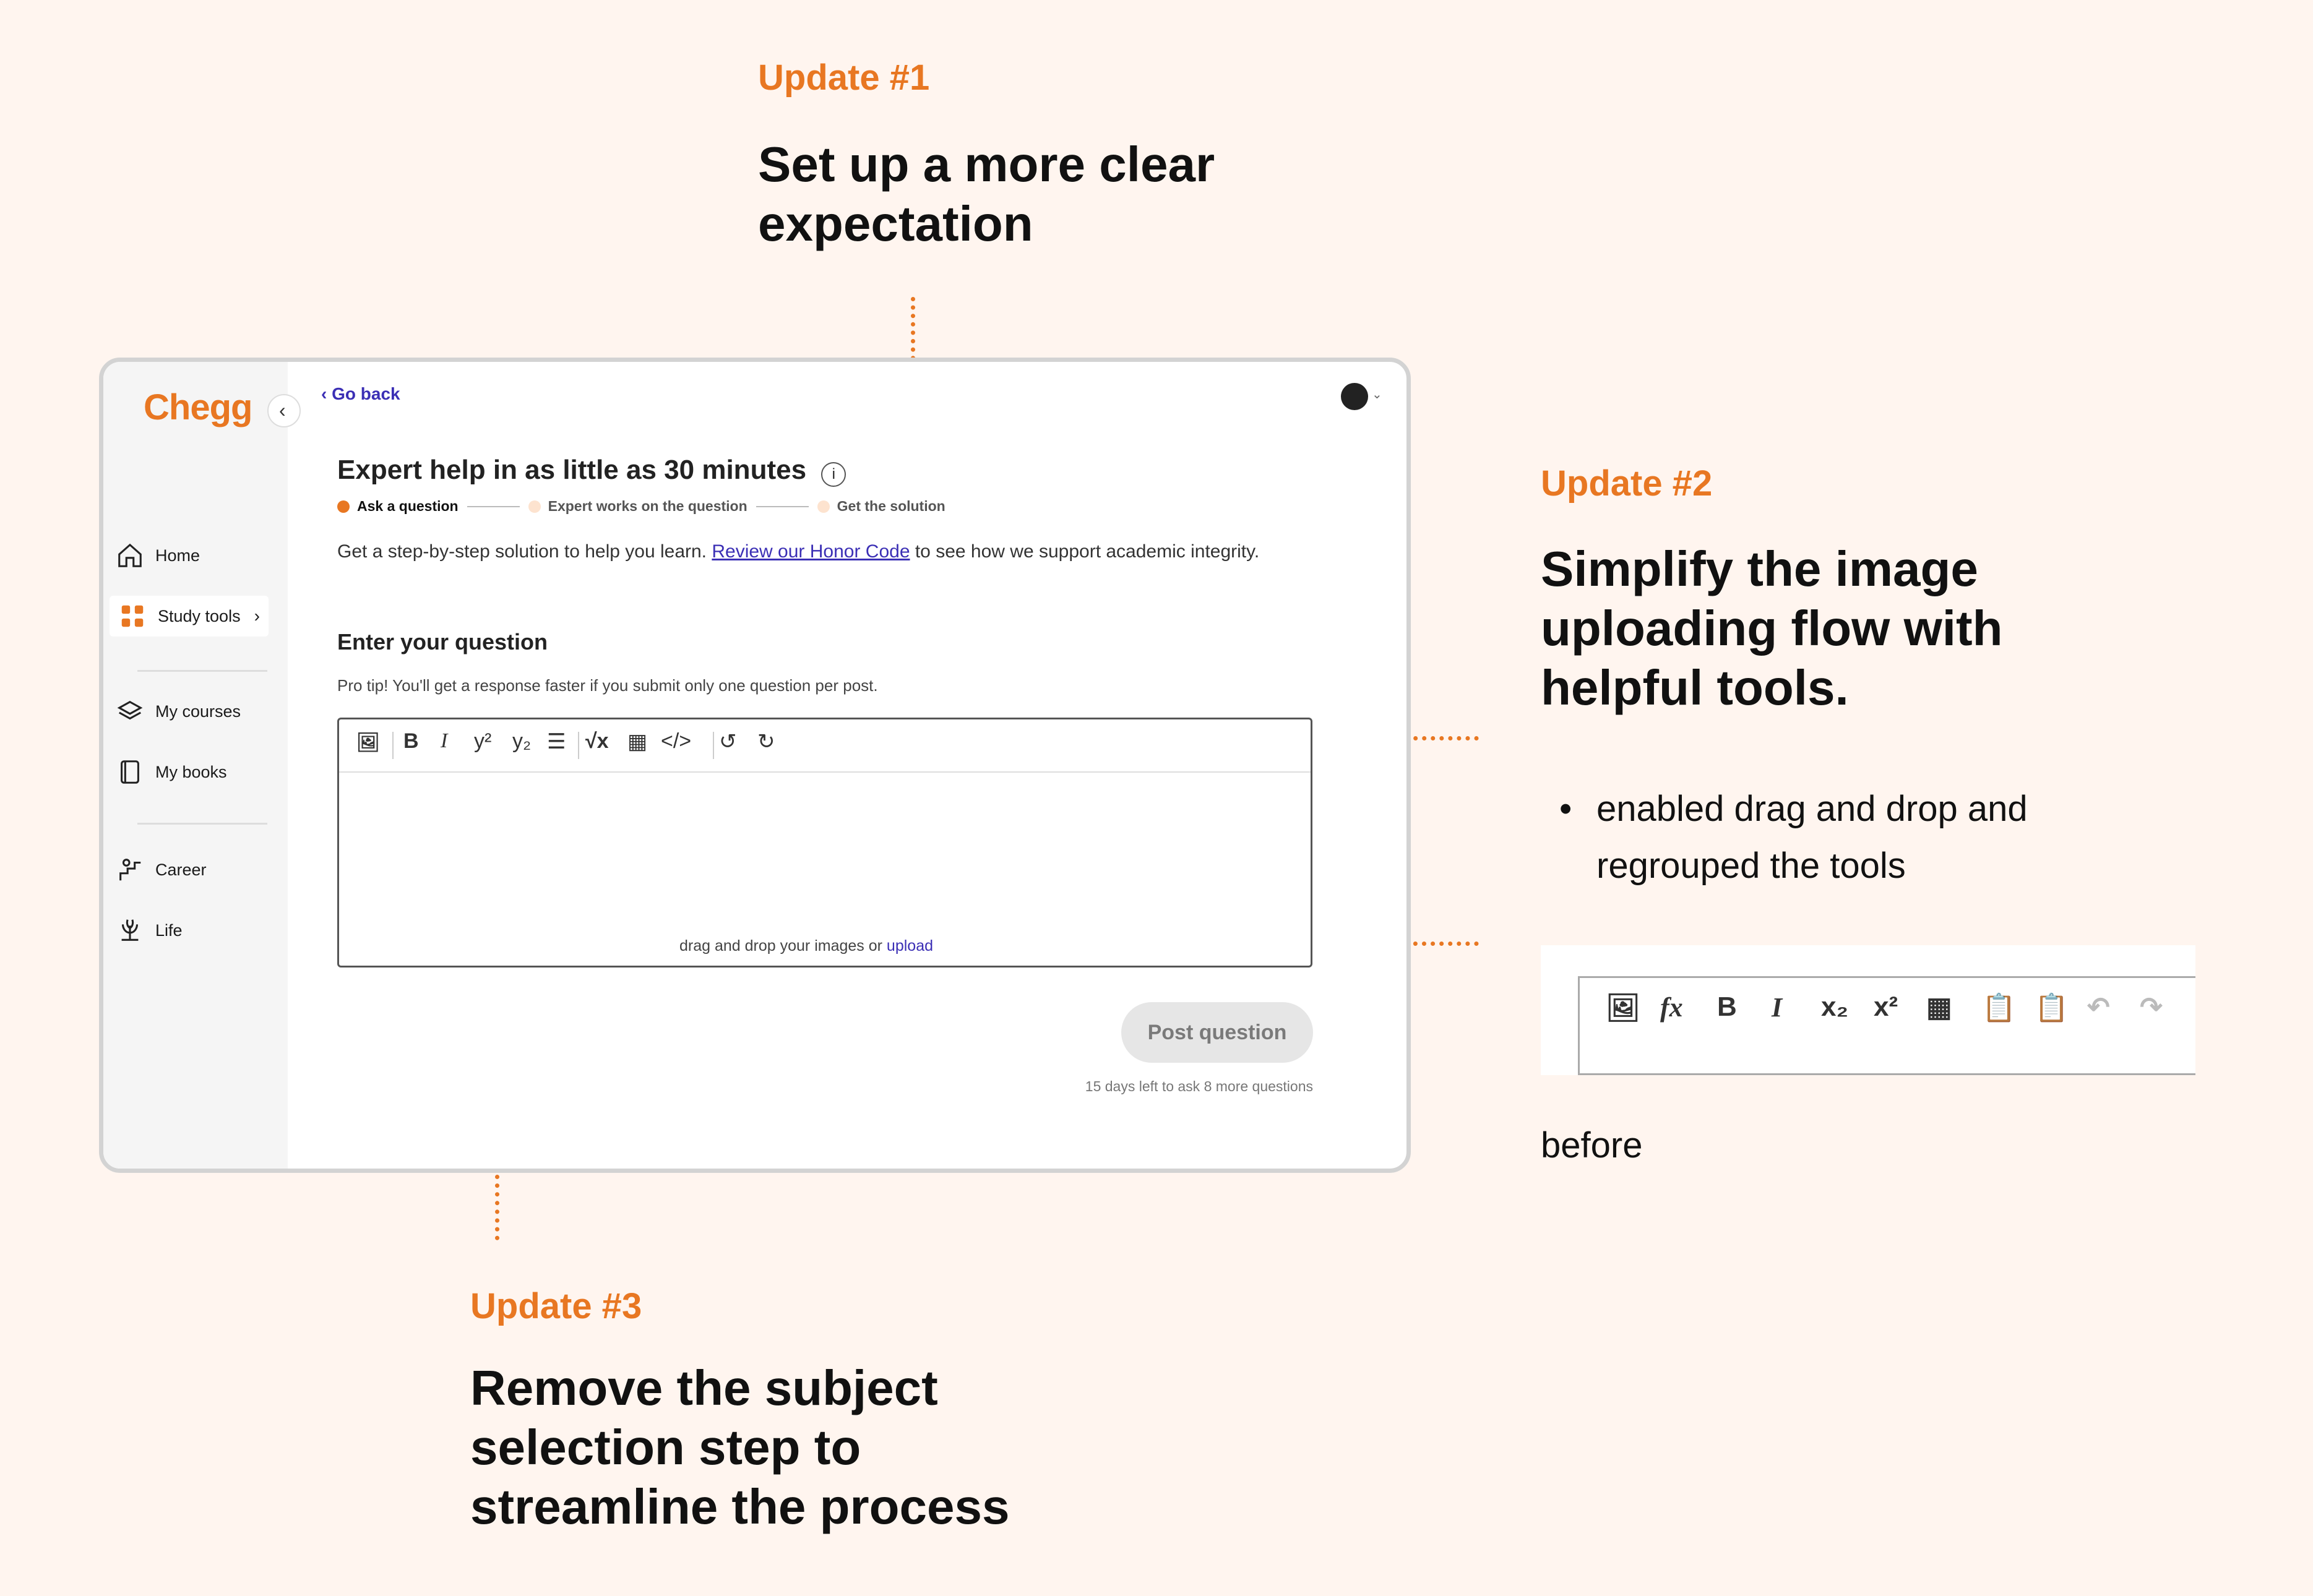  Describe the element at coordinates (408, 506) in the screenshot. I see `step-label: Ask a question` at that location.